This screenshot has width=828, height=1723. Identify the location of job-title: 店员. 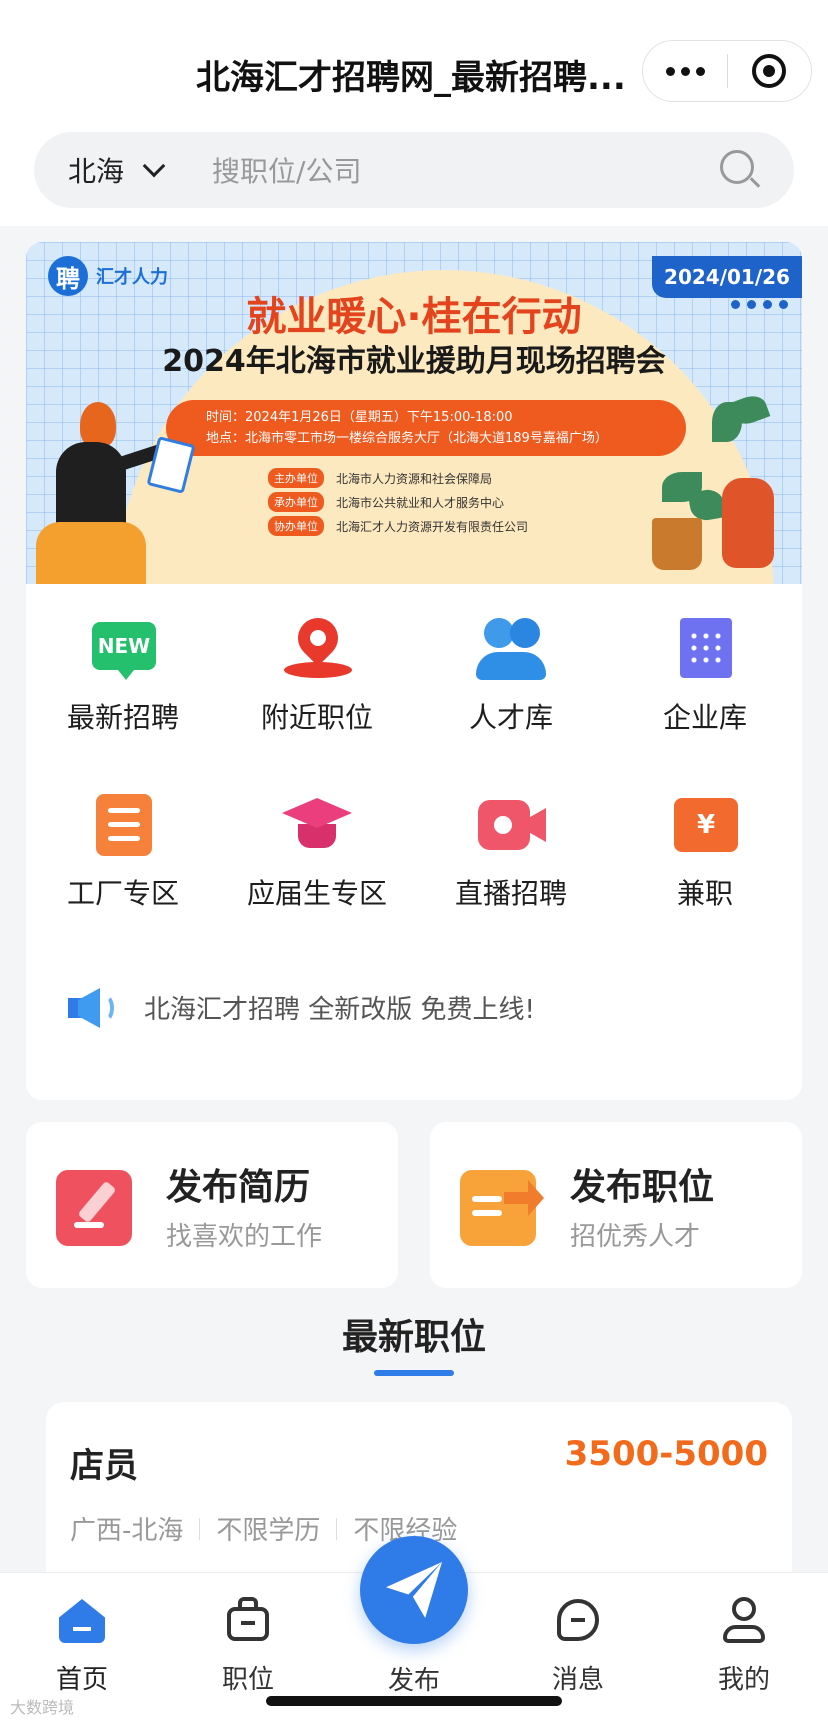
(104, 1466).